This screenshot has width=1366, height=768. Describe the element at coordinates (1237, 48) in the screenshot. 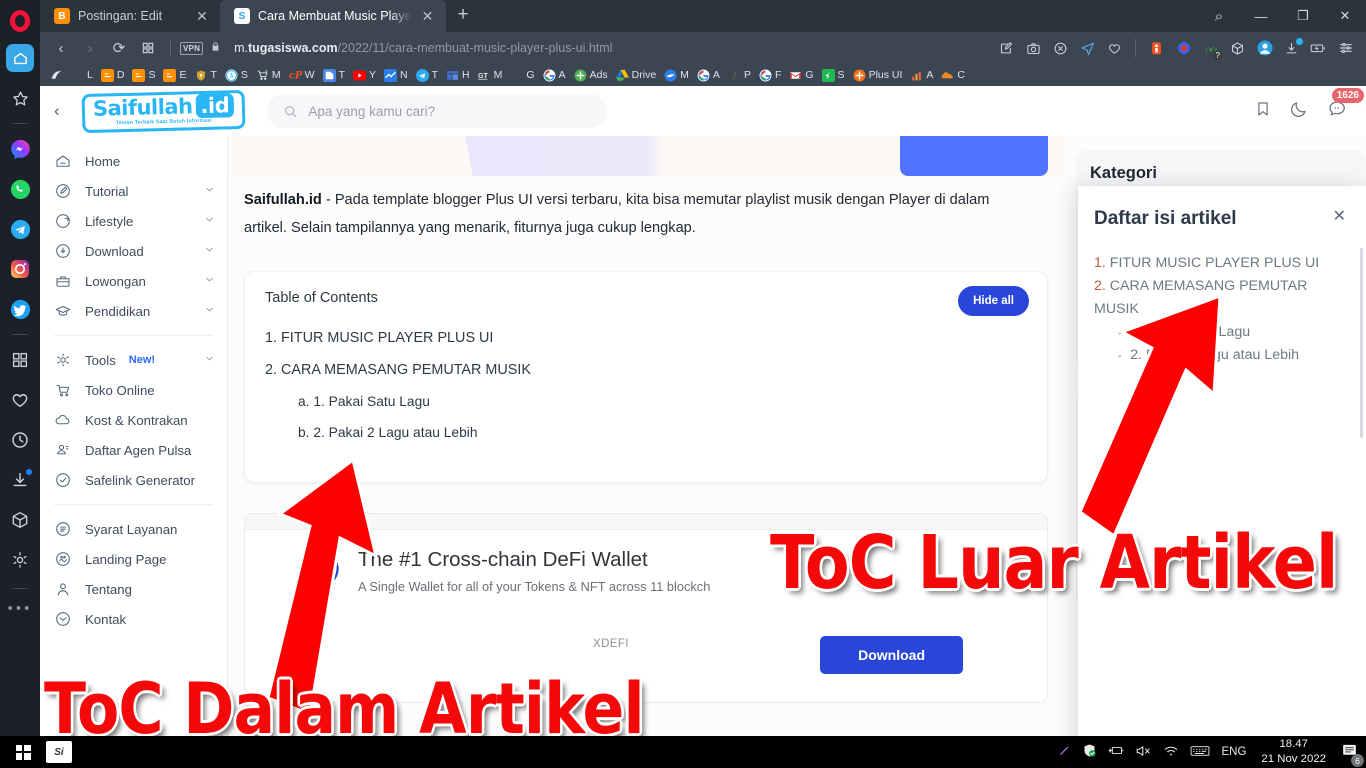

I see `extension-cube-icon` at that location.